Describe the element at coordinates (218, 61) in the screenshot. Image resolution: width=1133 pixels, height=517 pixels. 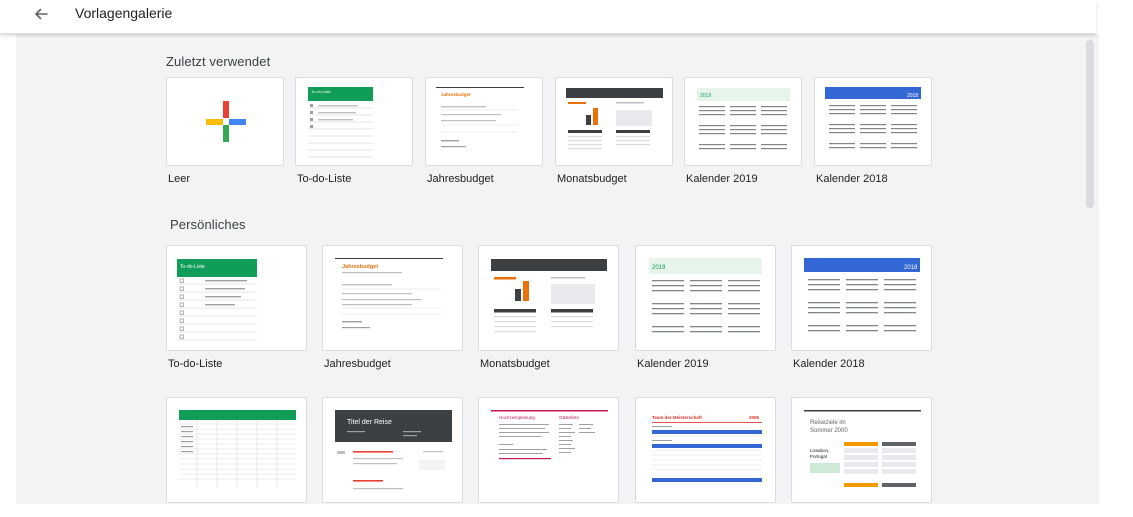
I see `section-title-recent: Zuletzt verwendet` at that location.